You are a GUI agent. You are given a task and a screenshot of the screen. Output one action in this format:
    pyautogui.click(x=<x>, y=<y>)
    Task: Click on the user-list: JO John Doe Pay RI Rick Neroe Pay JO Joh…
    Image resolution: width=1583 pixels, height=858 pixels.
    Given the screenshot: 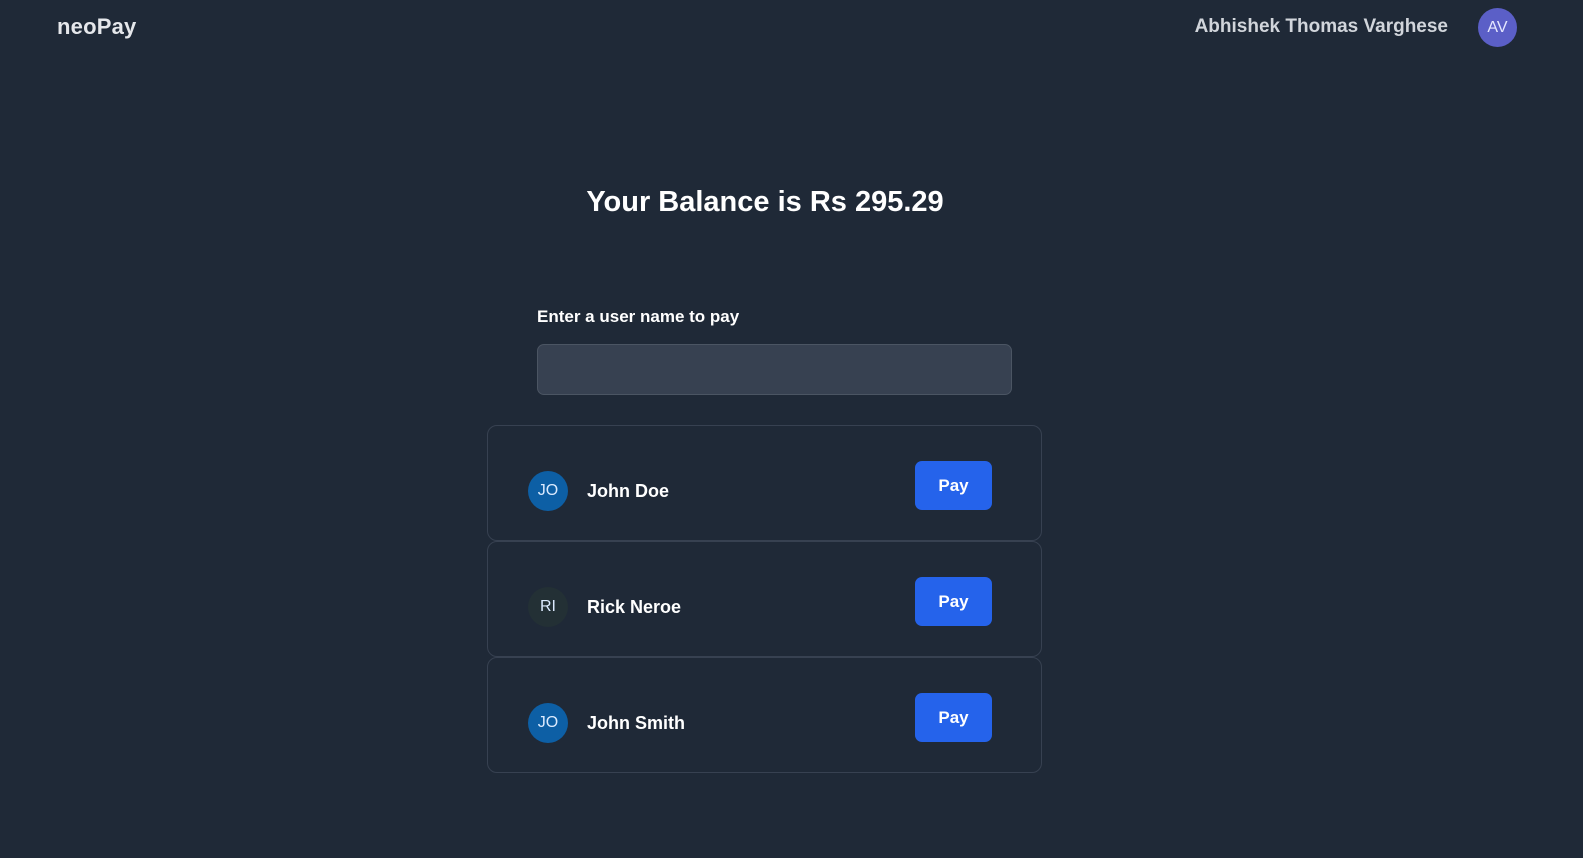 What is the action you would take?
    pyautogui.click(x=764, y=599)
    